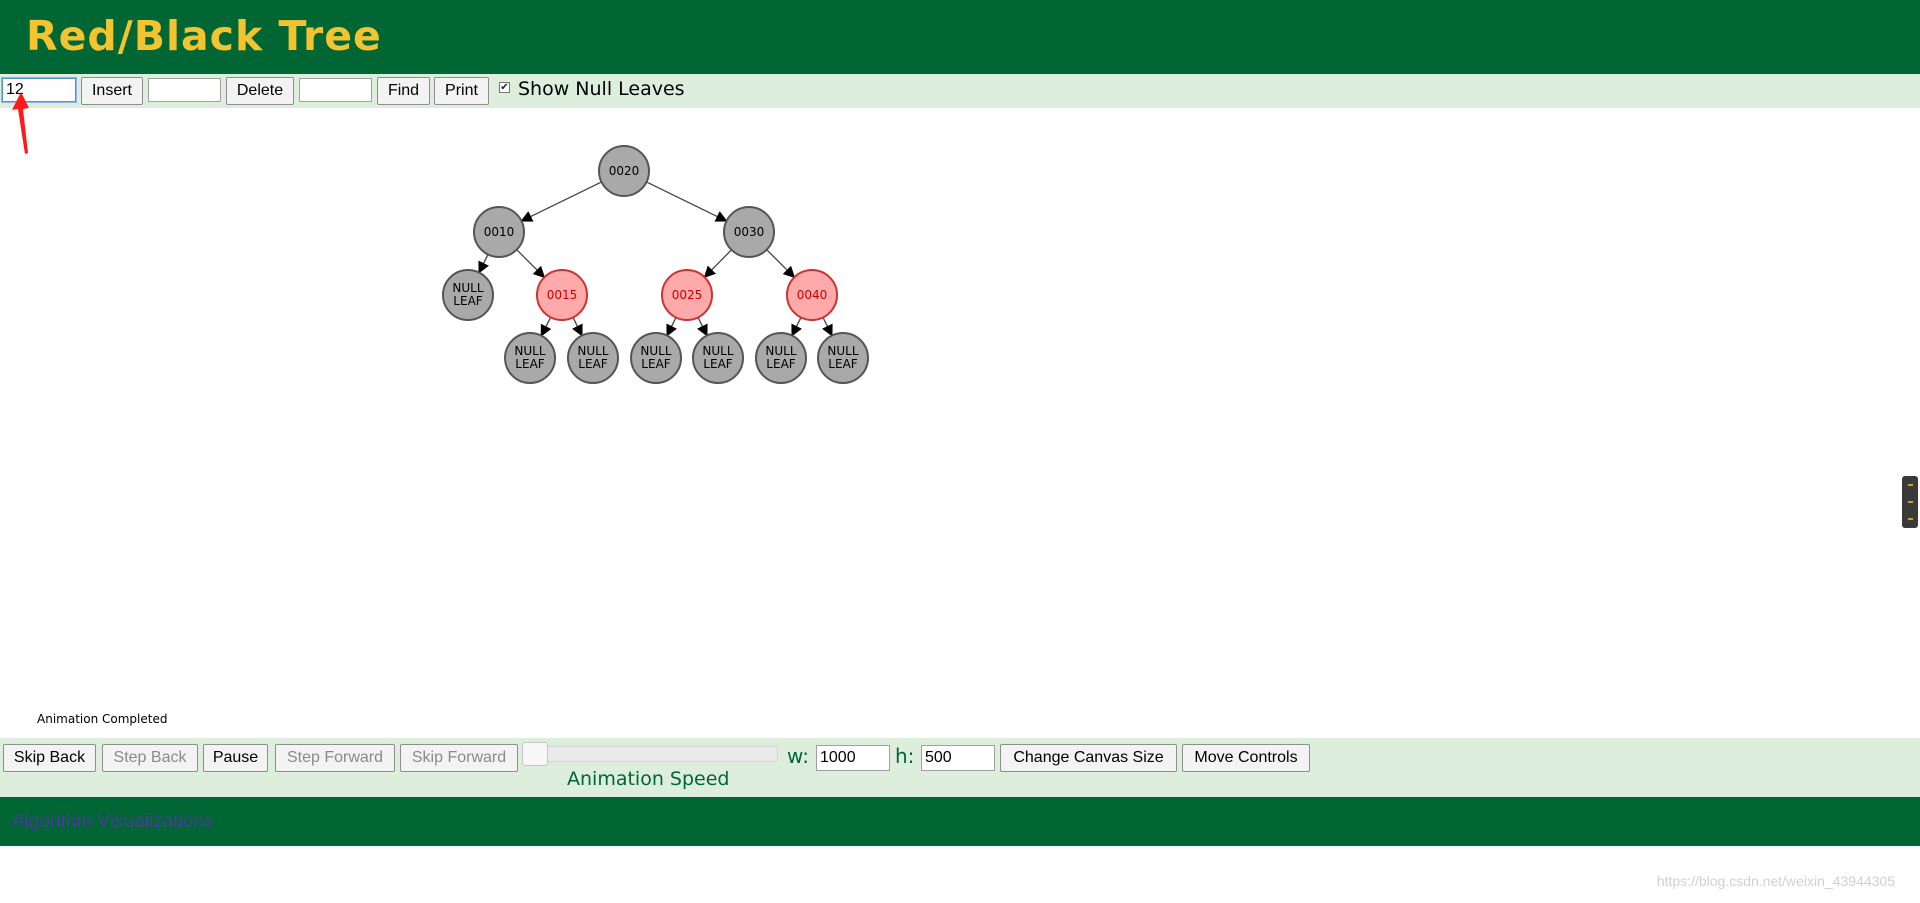 The width and height of the screenshot is (1920, 903). What do you see at coordinates (112, 91) in the screenshot?
I see `insert-button: Insert` at bounding box center [112, 91].